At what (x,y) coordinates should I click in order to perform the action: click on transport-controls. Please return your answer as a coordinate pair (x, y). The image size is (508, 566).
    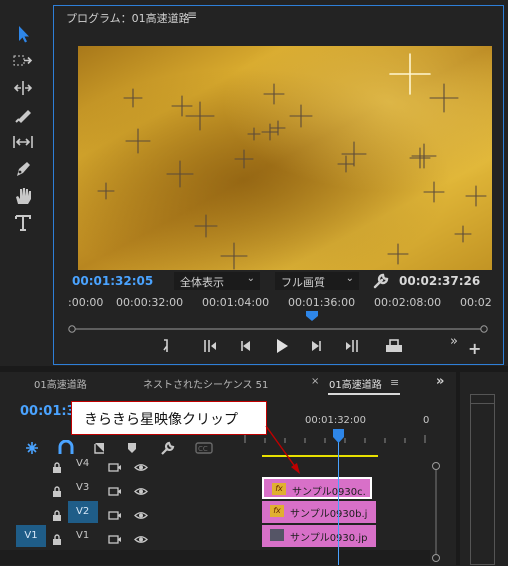
    Looking at the image, I should click on (319, 346).